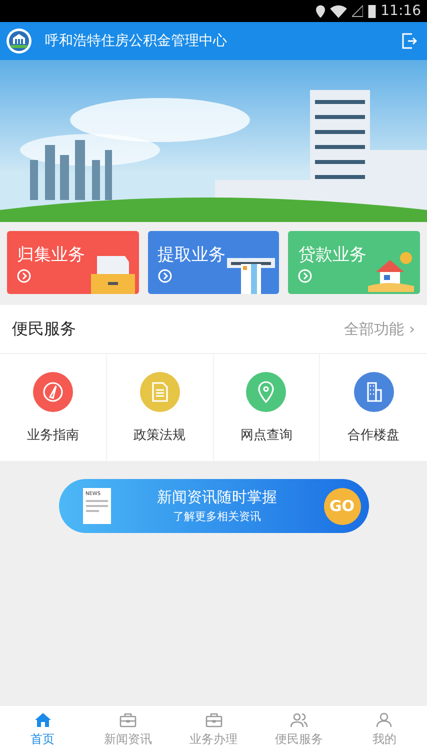 This screenshot has height=754, width=427. What do you see at coordinates (53, 407) in the screenshot?
I see `service-item: 业务指南` at bounding box center [53, 407].